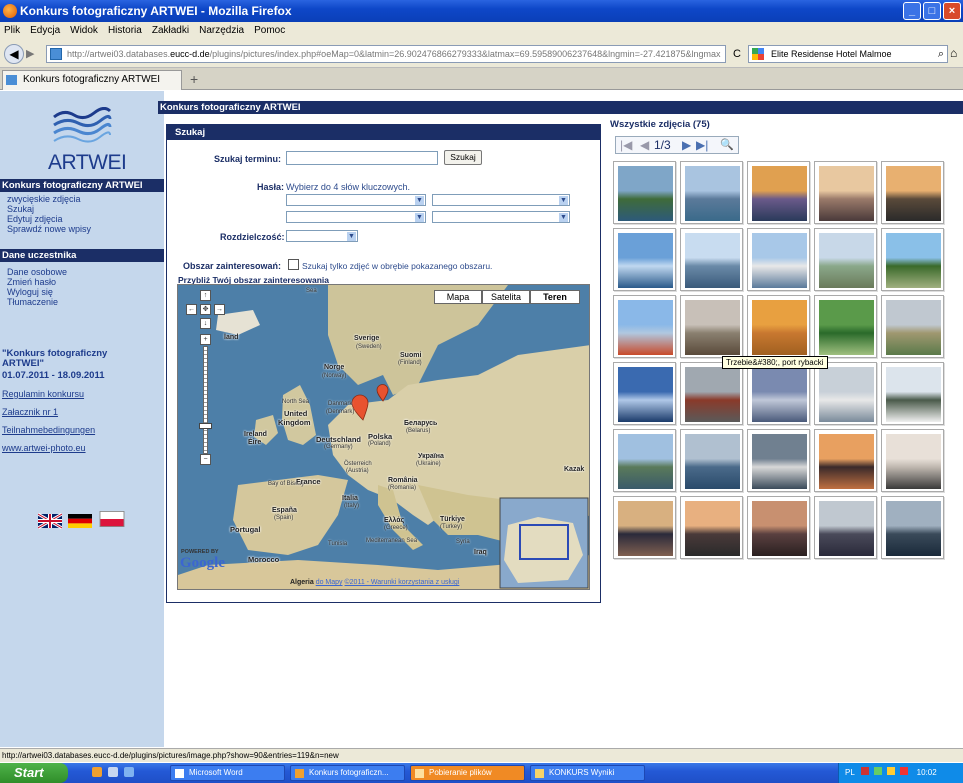 Image resolution: width=963 pixels, height=783 pixels. Describe the element at coordinates (293, 264) in the screenshot. I see `area-checkbox` at that location.